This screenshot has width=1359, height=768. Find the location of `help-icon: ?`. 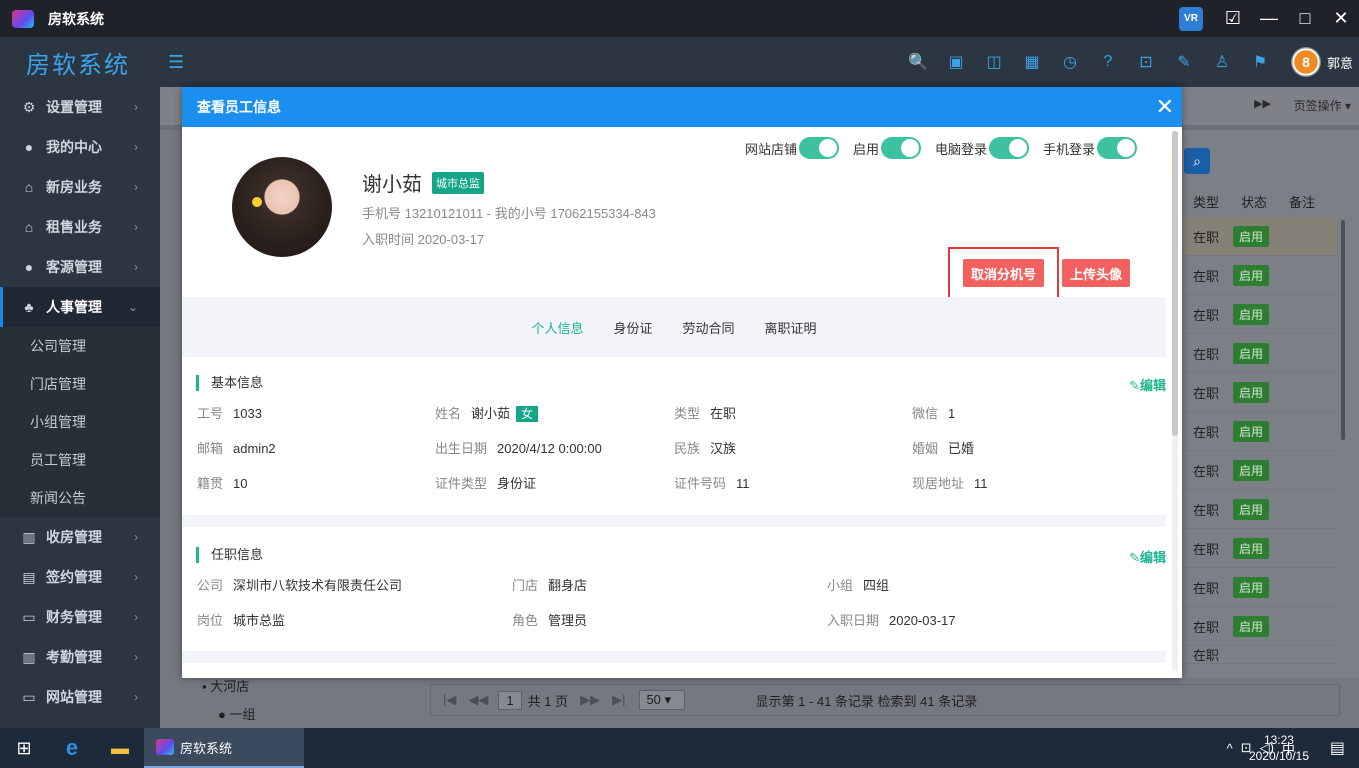

help-icon: ? is located at coordinates (1108, 62).